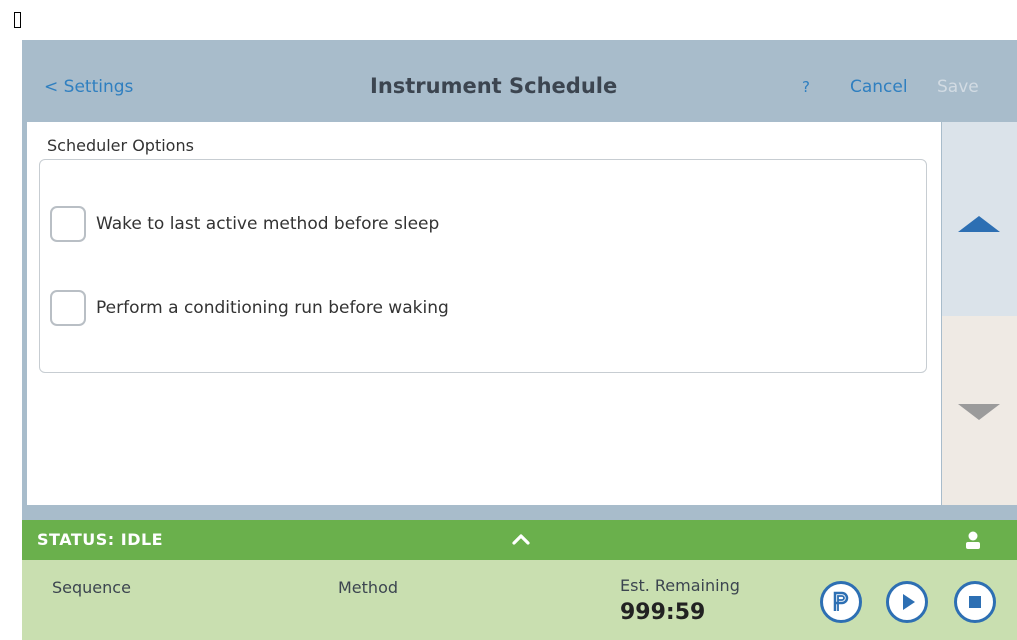  I want to click on option-label: Wake to last active method before sleep, so click(268, 224).